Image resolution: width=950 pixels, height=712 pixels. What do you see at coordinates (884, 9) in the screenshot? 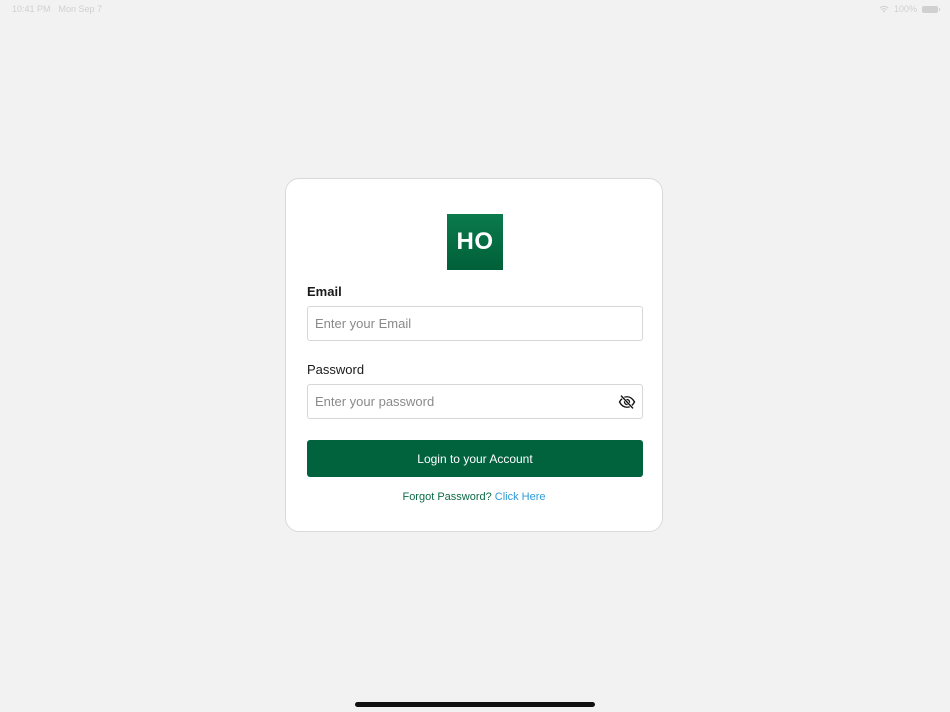
I see `wifi-icon` at bounding box center [884, 9].